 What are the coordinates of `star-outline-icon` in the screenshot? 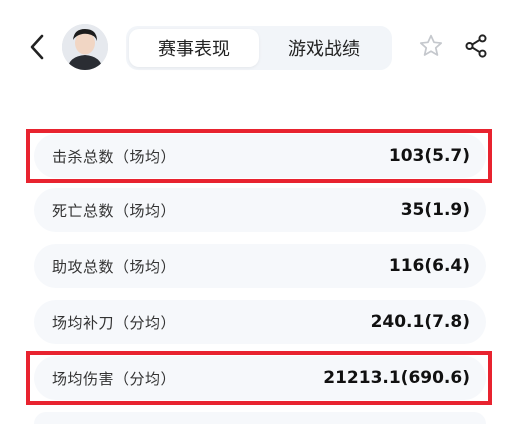 It's located at (431, 45).